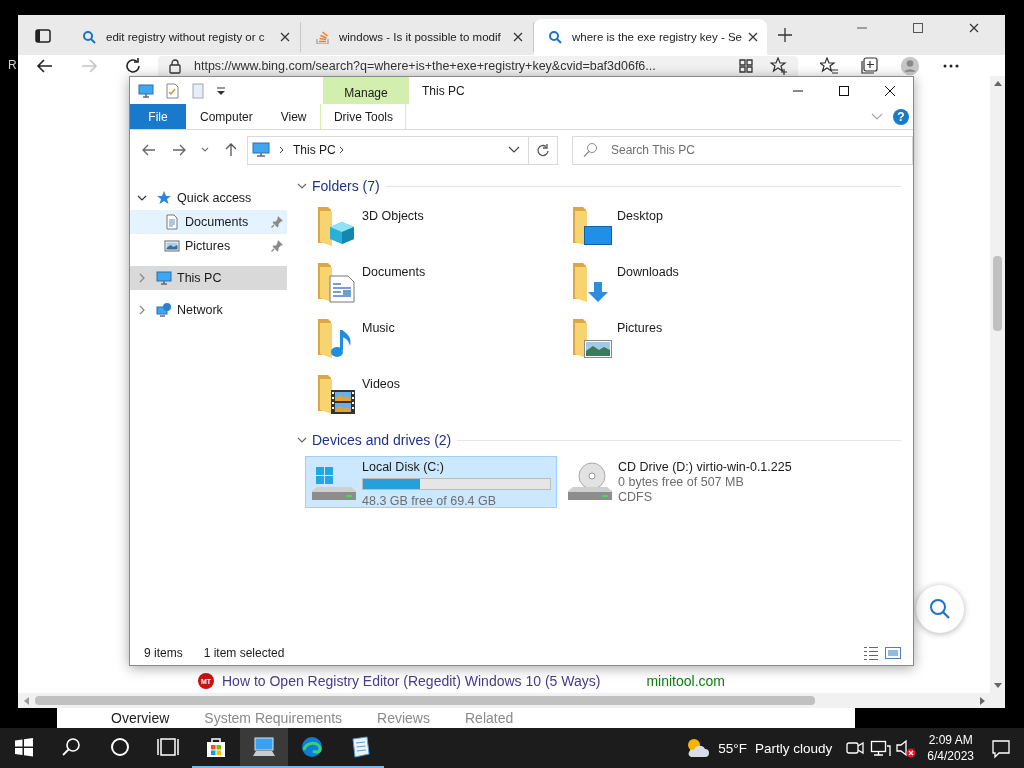  What do you see at coordinates (378, 325) in the screenshot?
I see `folder-name: Music` at bounding box center [378, 325].